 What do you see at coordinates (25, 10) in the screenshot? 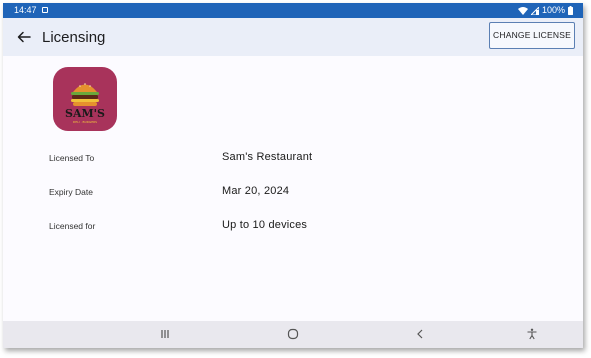
I see `status-time: 14:47` at bounding box center [25, 10].